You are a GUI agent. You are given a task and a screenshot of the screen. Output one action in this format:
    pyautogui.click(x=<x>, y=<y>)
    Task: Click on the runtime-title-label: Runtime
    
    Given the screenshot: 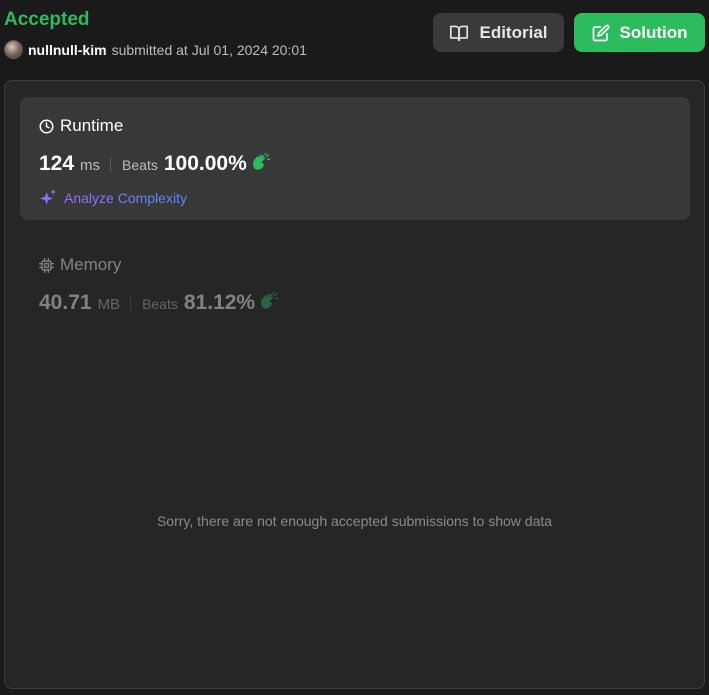 What is the action you would take?
    pyautogui.click(x=92, y=125)
    